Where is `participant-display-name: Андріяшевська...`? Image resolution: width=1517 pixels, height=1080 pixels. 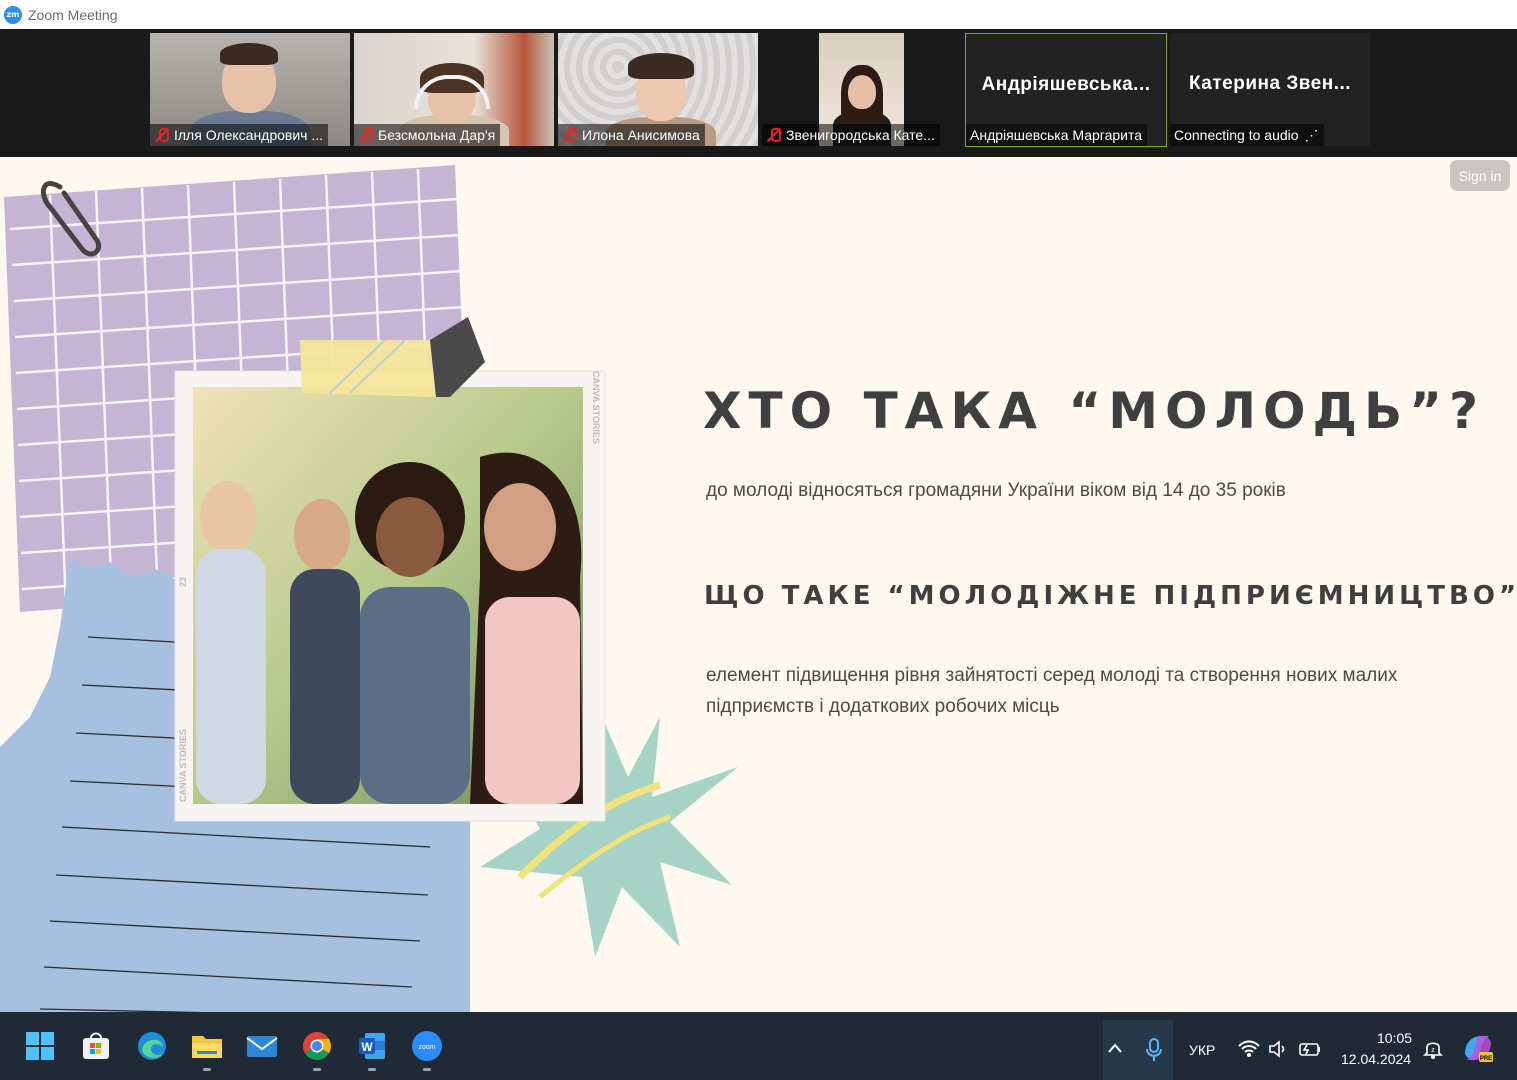 participant-display-name: Андріяшевська... is located at coordinates (1066, 84).